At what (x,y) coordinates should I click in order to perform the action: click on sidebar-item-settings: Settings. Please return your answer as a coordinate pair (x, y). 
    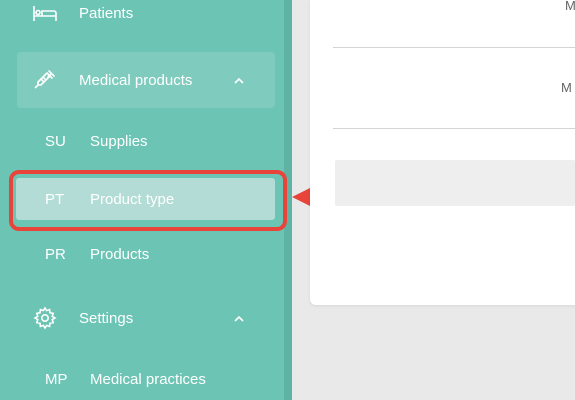
    Looking at the image, I should click on (142, 318).